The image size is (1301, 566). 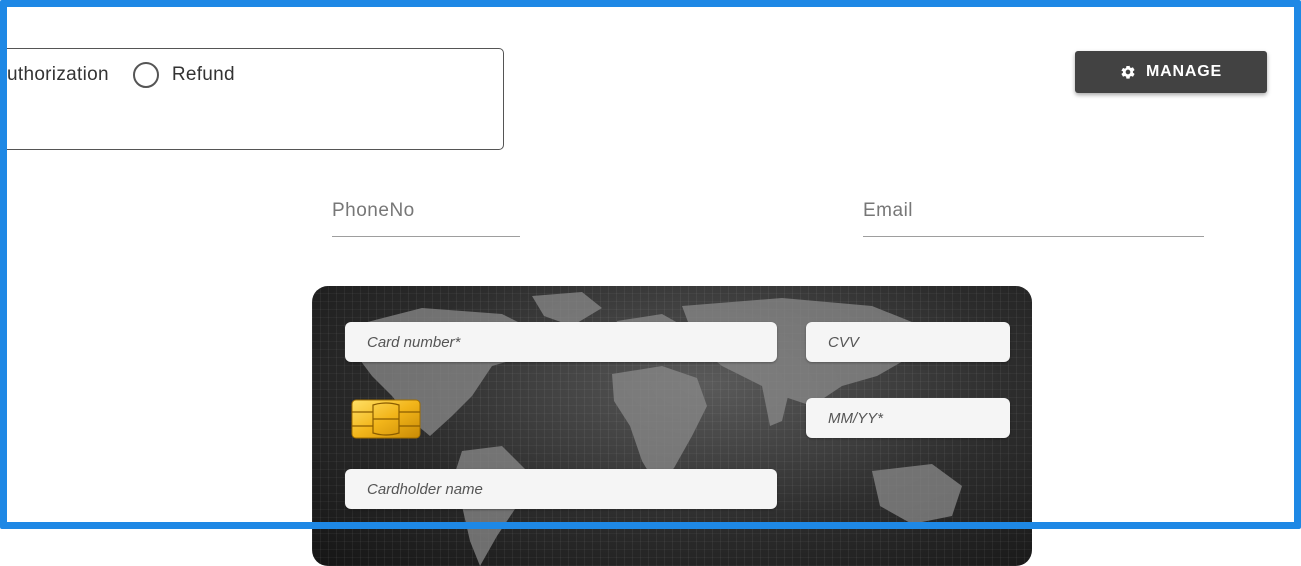 What do you see at coordinates (908, 342) in the screenshot?
I see `cvv-input` at bounding box center [908, 342].